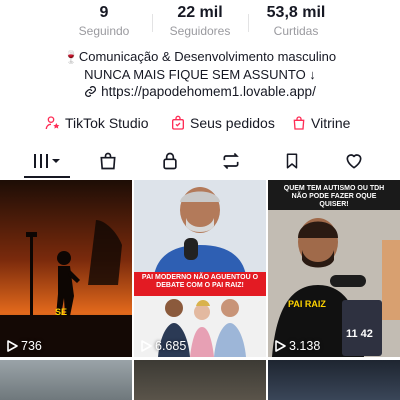  I want to click on likes-count: 53,8 mil, so click(296, 12).